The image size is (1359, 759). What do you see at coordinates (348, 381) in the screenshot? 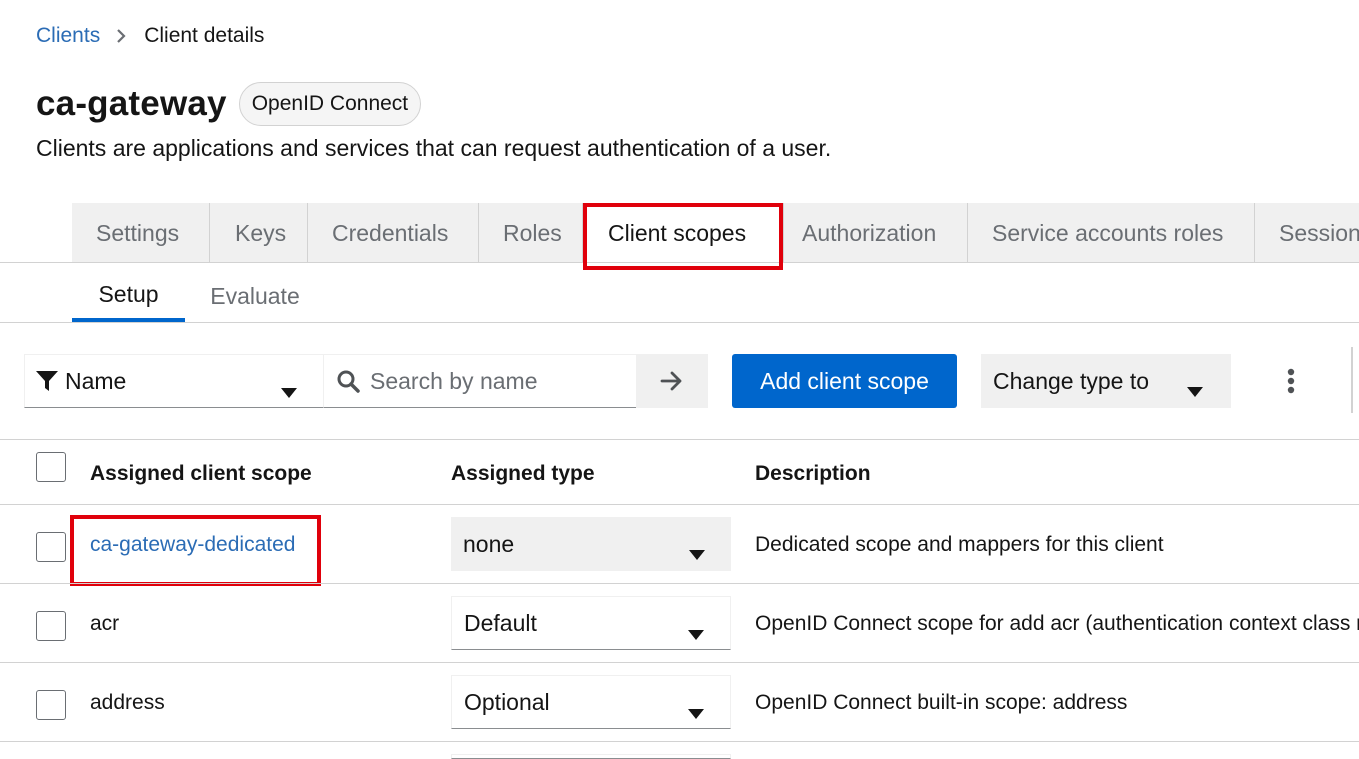
I see `search-icon` at bounding box center [348, 381].